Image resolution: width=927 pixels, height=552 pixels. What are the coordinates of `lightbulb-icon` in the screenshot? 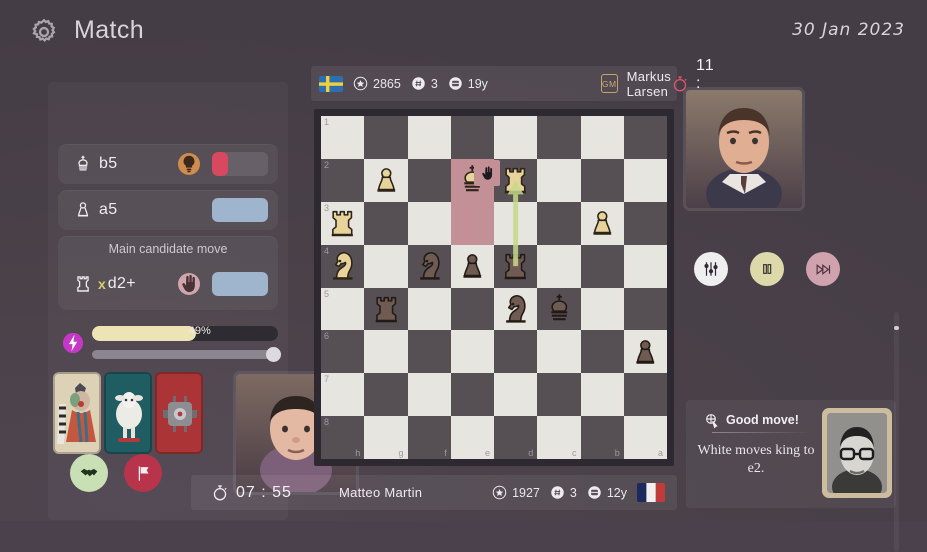 It's located at (189, 164).